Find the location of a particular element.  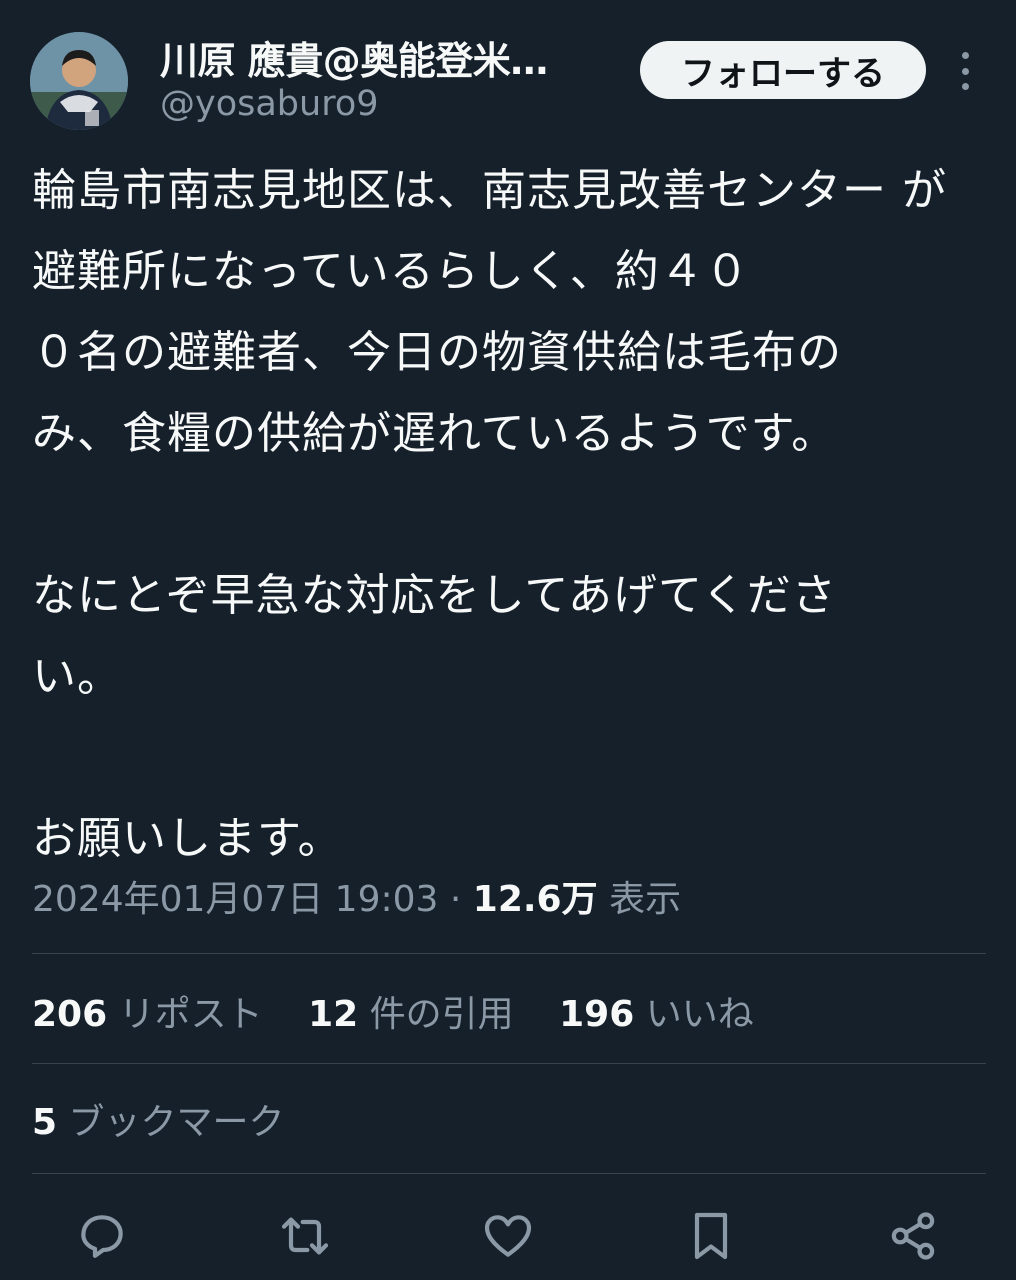

bookmark-icon is located at coordinates (711, 1236).